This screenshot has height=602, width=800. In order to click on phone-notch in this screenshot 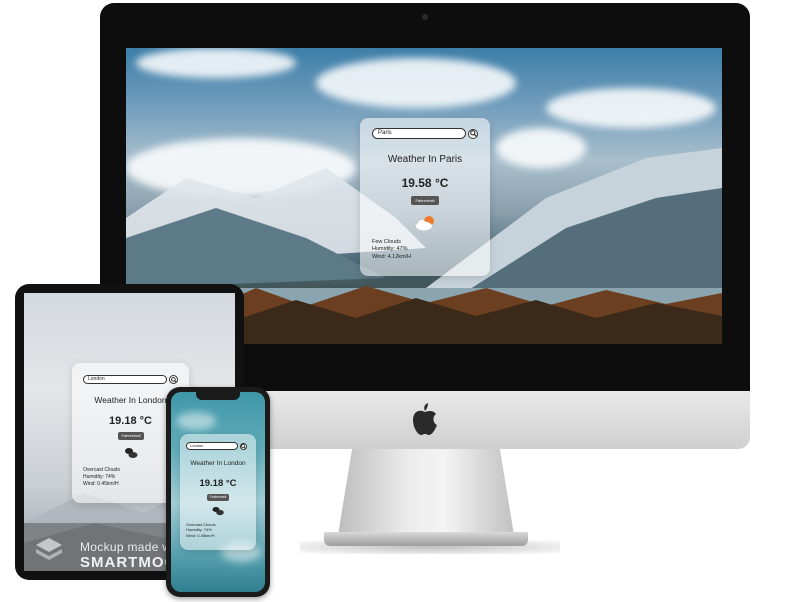, I will do `click(218, 396)`.